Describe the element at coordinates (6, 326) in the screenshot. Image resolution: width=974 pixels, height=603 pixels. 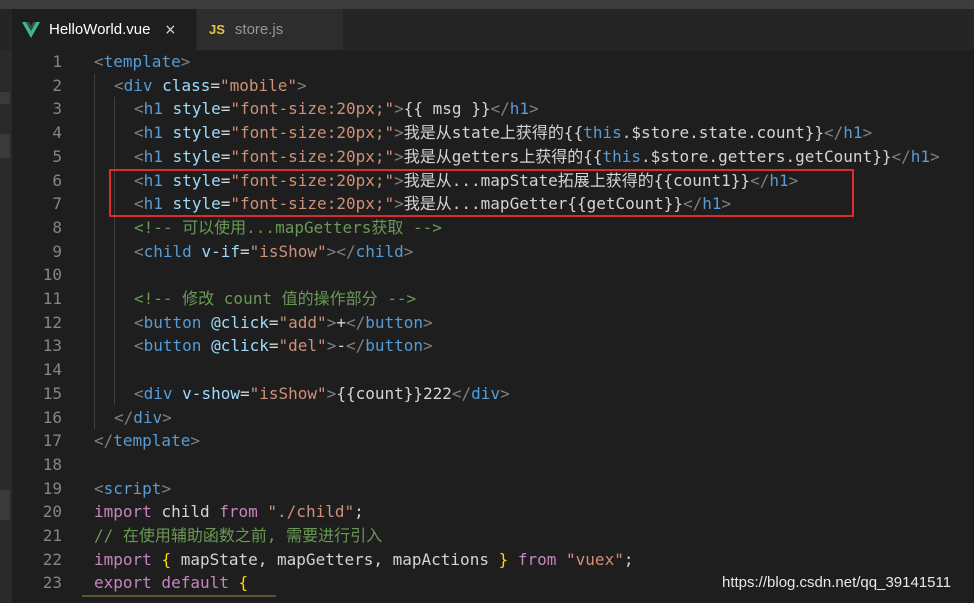
I see `activity-gutter` at that location.